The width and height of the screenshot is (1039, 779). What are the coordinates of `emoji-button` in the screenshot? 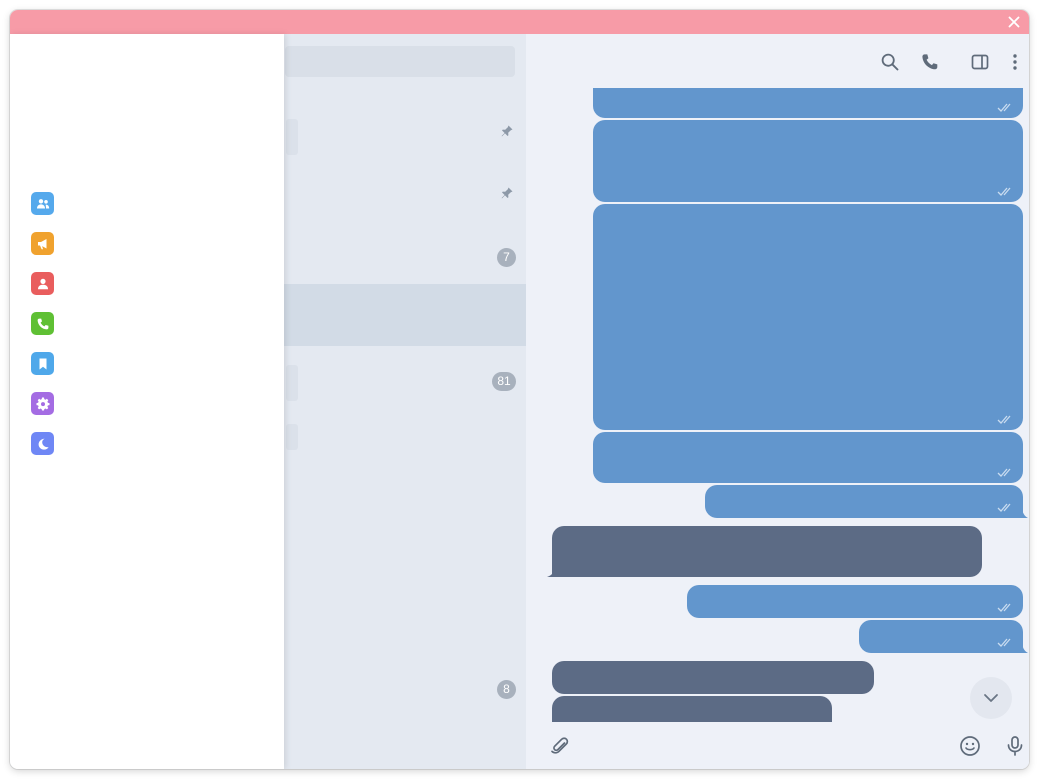 It's located at (970, 746).